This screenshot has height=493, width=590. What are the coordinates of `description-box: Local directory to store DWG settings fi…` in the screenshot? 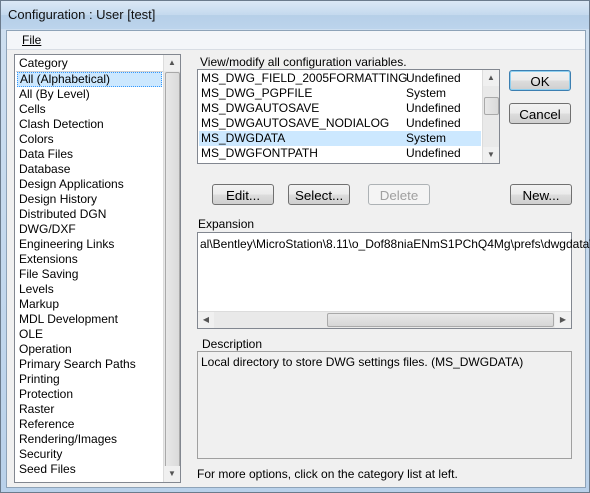 It's located at (384, 405).